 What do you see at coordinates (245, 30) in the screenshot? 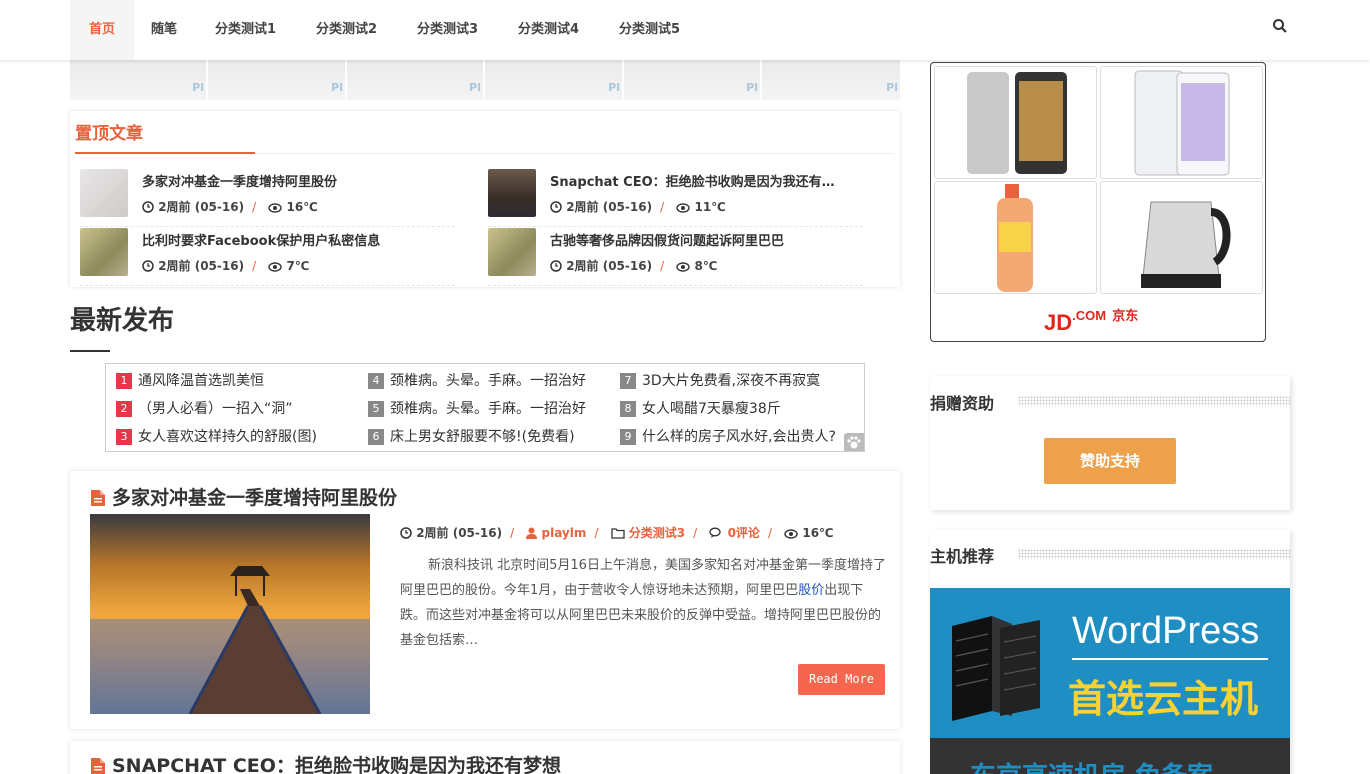
I see `nav-cat1: 分类测试1` at bounding box center [245, 30].